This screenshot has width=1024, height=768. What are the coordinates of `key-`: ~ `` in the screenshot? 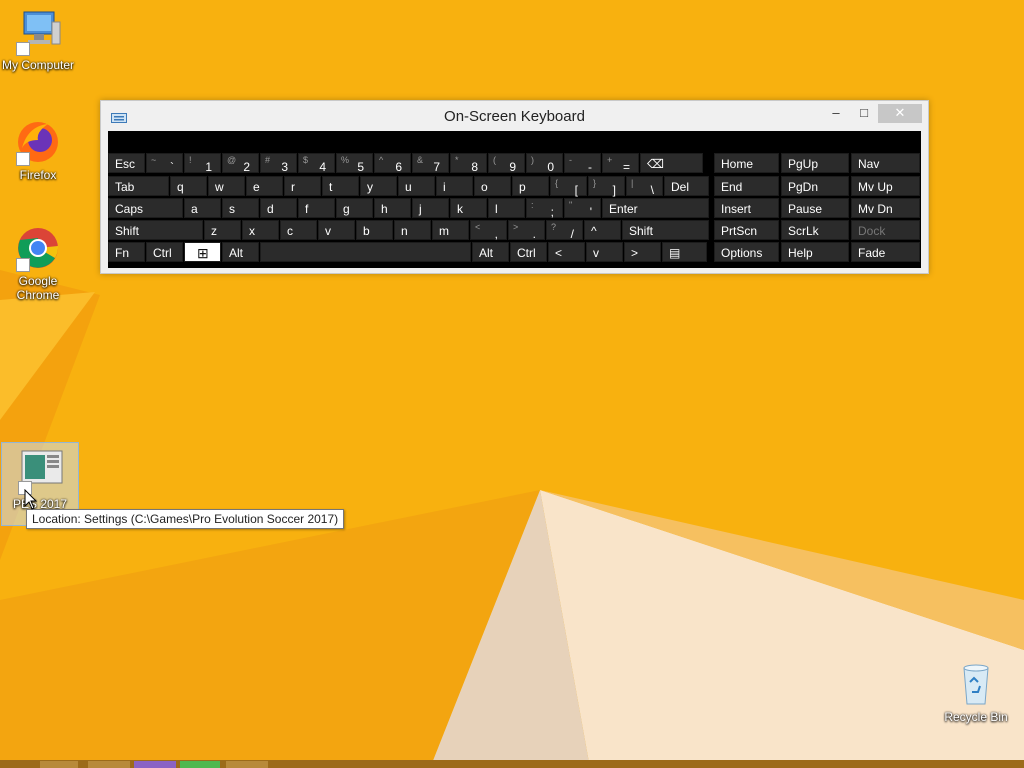 It's located at (164, 163).